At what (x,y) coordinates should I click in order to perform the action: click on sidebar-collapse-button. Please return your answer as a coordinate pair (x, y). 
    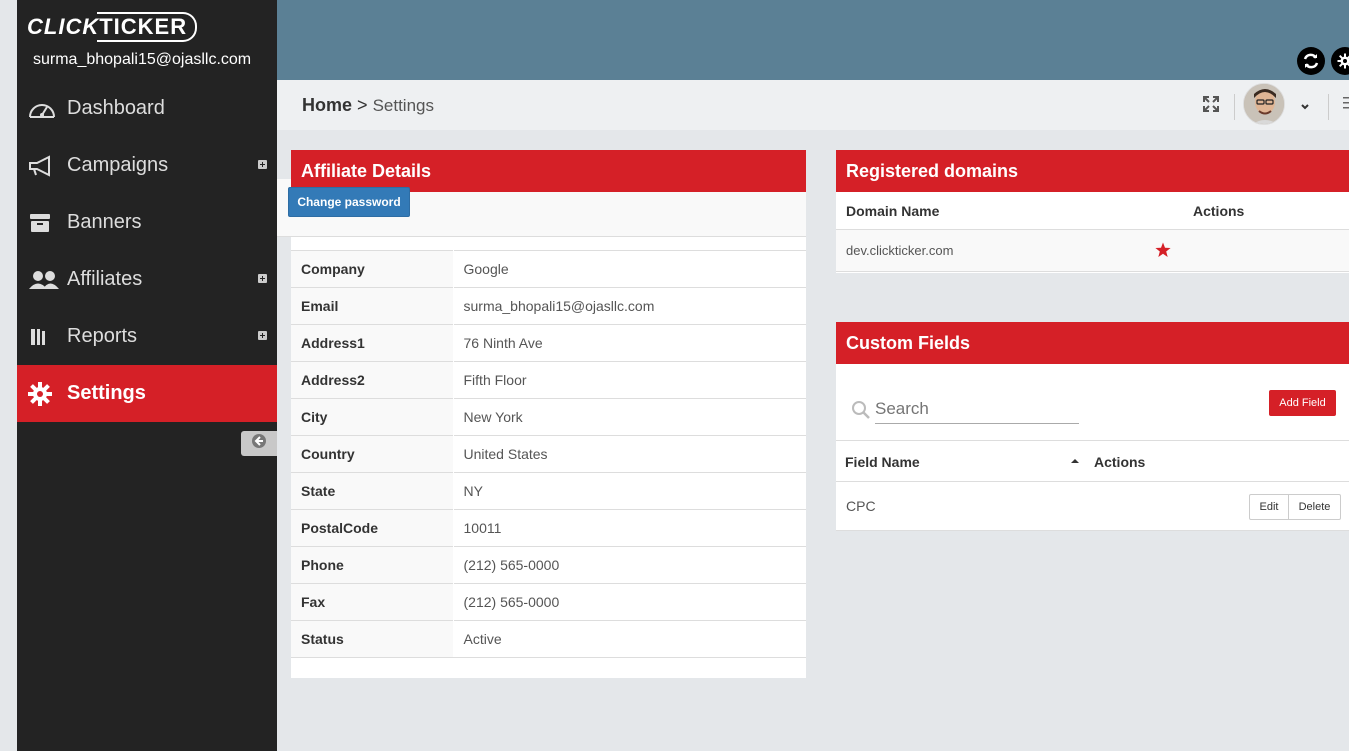
    Looking at the image, I should click on (259, 443).